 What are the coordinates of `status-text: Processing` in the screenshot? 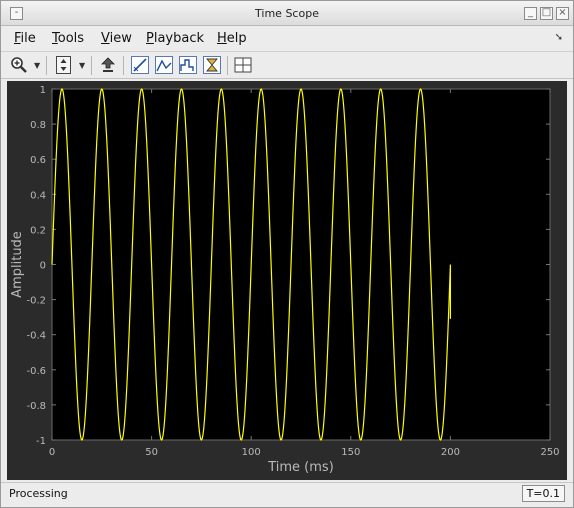 It's located at (38, 493).